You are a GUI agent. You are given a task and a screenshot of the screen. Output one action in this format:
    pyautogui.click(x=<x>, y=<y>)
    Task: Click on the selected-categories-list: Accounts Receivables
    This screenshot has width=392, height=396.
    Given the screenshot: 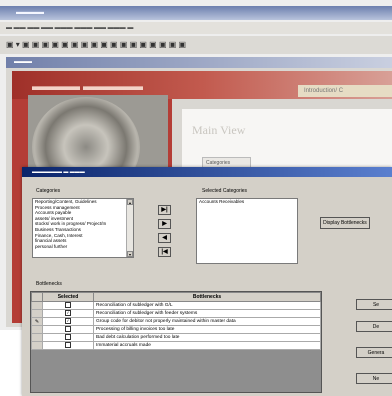 What is the action you would take?
    pyautogui.click(x=247, y=231)
    